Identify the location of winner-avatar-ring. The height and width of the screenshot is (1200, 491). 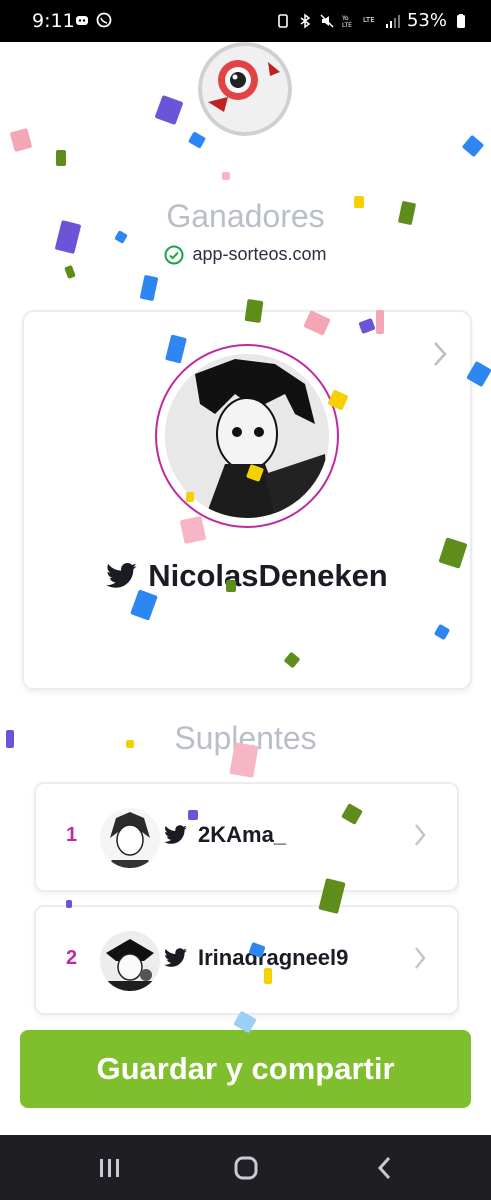
(247, 436).